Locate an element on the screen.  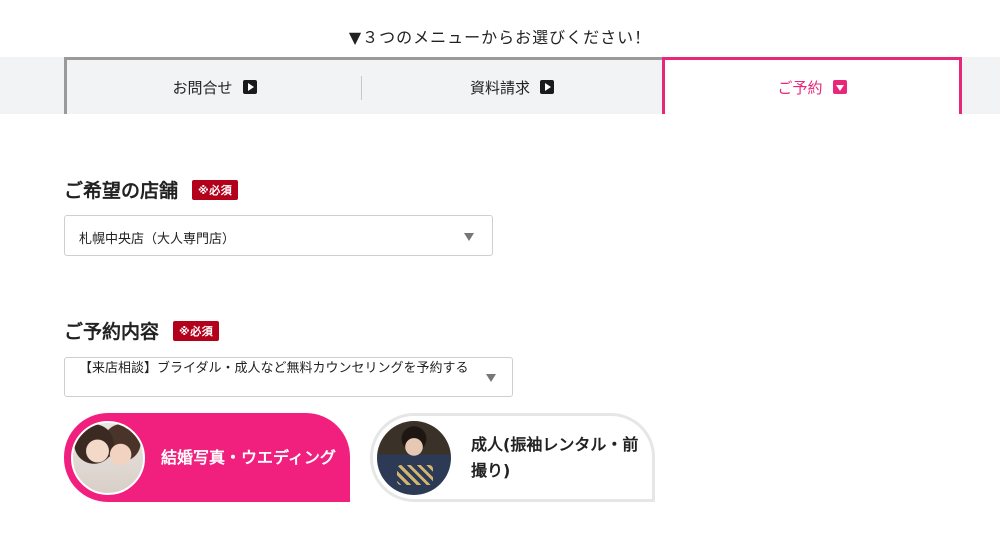
seijin-photo is located at coordinates (414, 457).